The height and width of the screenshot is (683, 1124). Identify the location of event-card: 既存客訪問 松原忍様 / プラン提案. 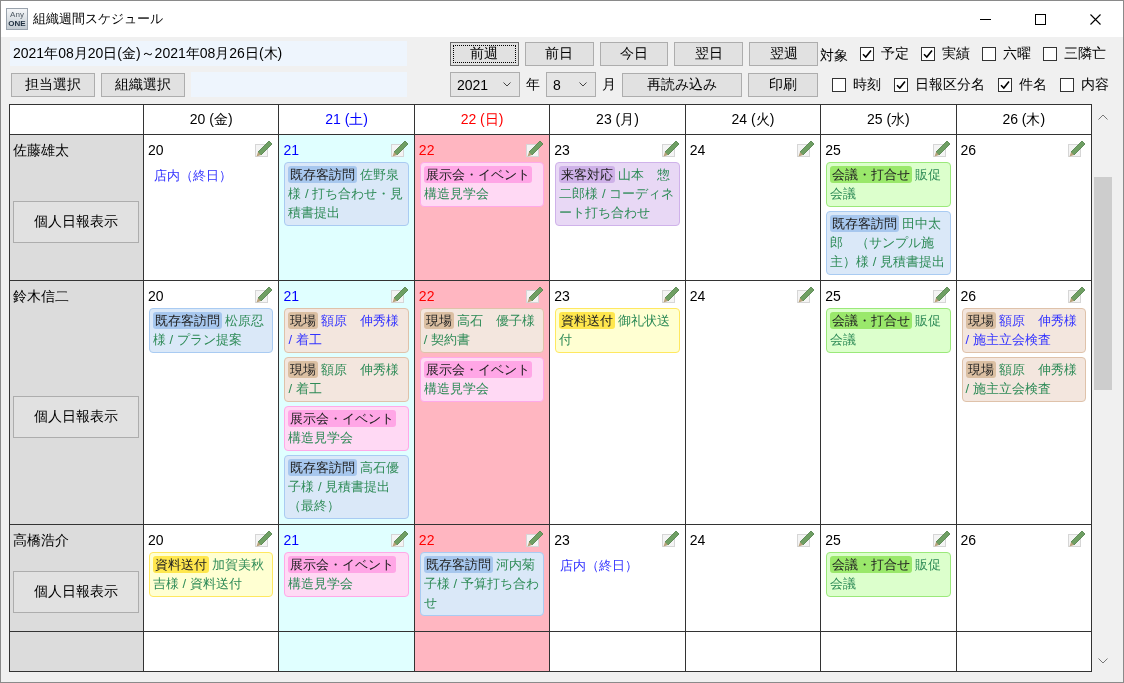
(211, 330).